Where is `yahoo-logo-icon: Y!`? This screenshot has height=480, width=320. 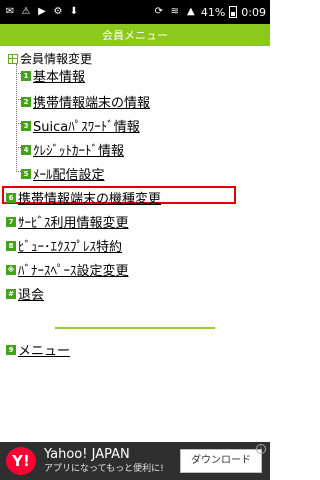
yahoo-logo-icon: Y! is located at coordinates (21, 461).